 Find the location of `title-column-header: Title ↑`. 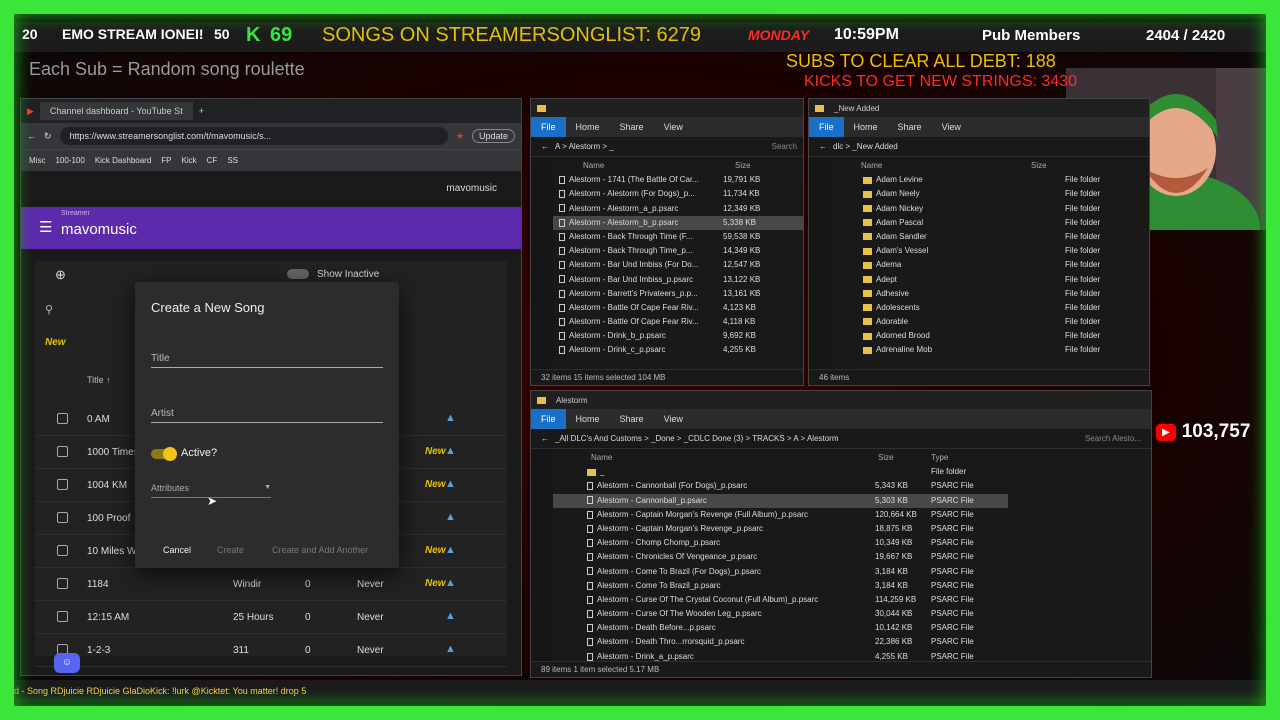

title-column-header: Title ↑ is located at coordinates (99, 380).